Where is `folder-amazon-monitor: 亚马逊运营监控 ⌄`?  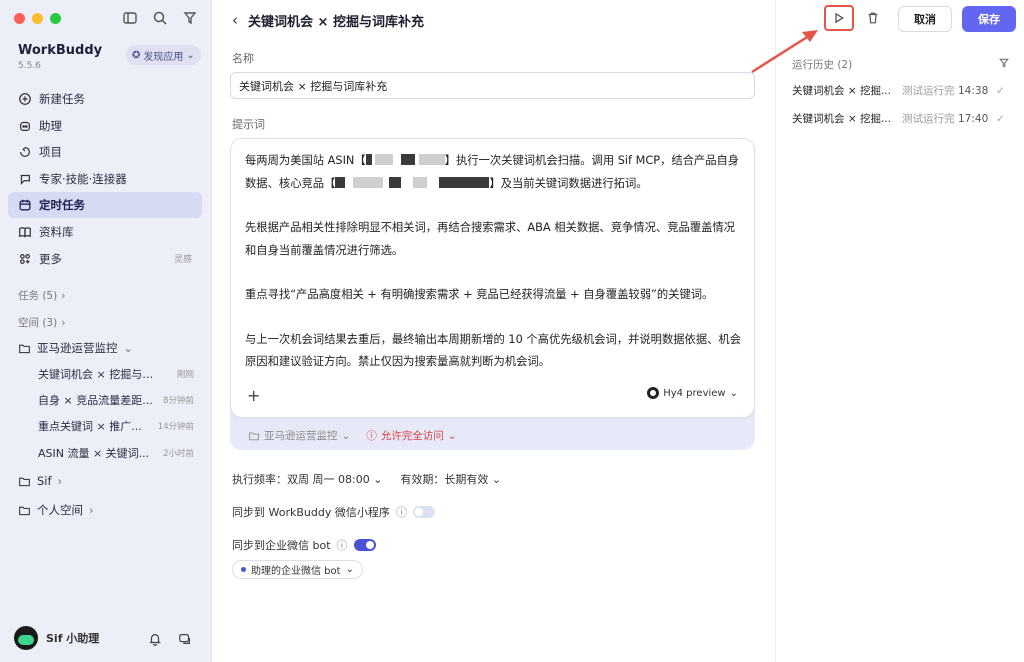 folder-amazon-monitor: 亚马逊运营监控 ⌄ is located at coordinates (111, 348).